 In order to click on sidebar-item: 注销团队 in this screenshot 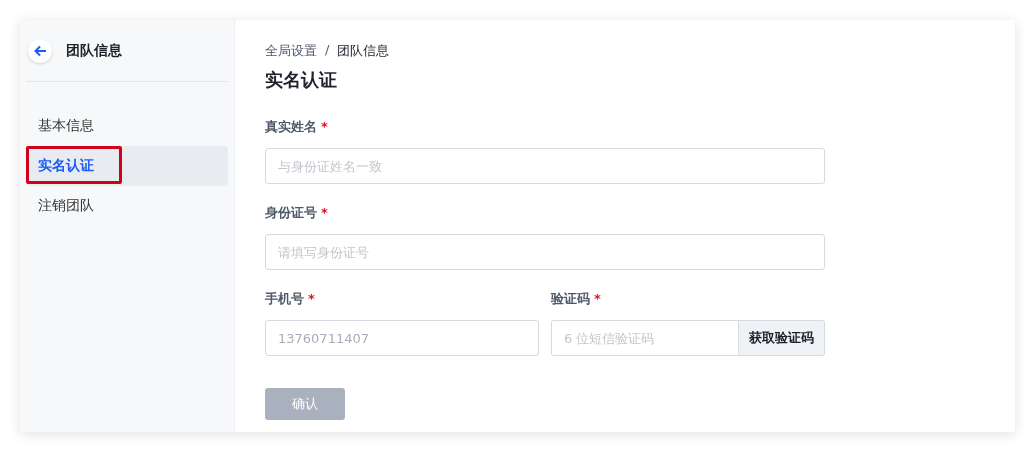, I will do `click(127, 206)`.